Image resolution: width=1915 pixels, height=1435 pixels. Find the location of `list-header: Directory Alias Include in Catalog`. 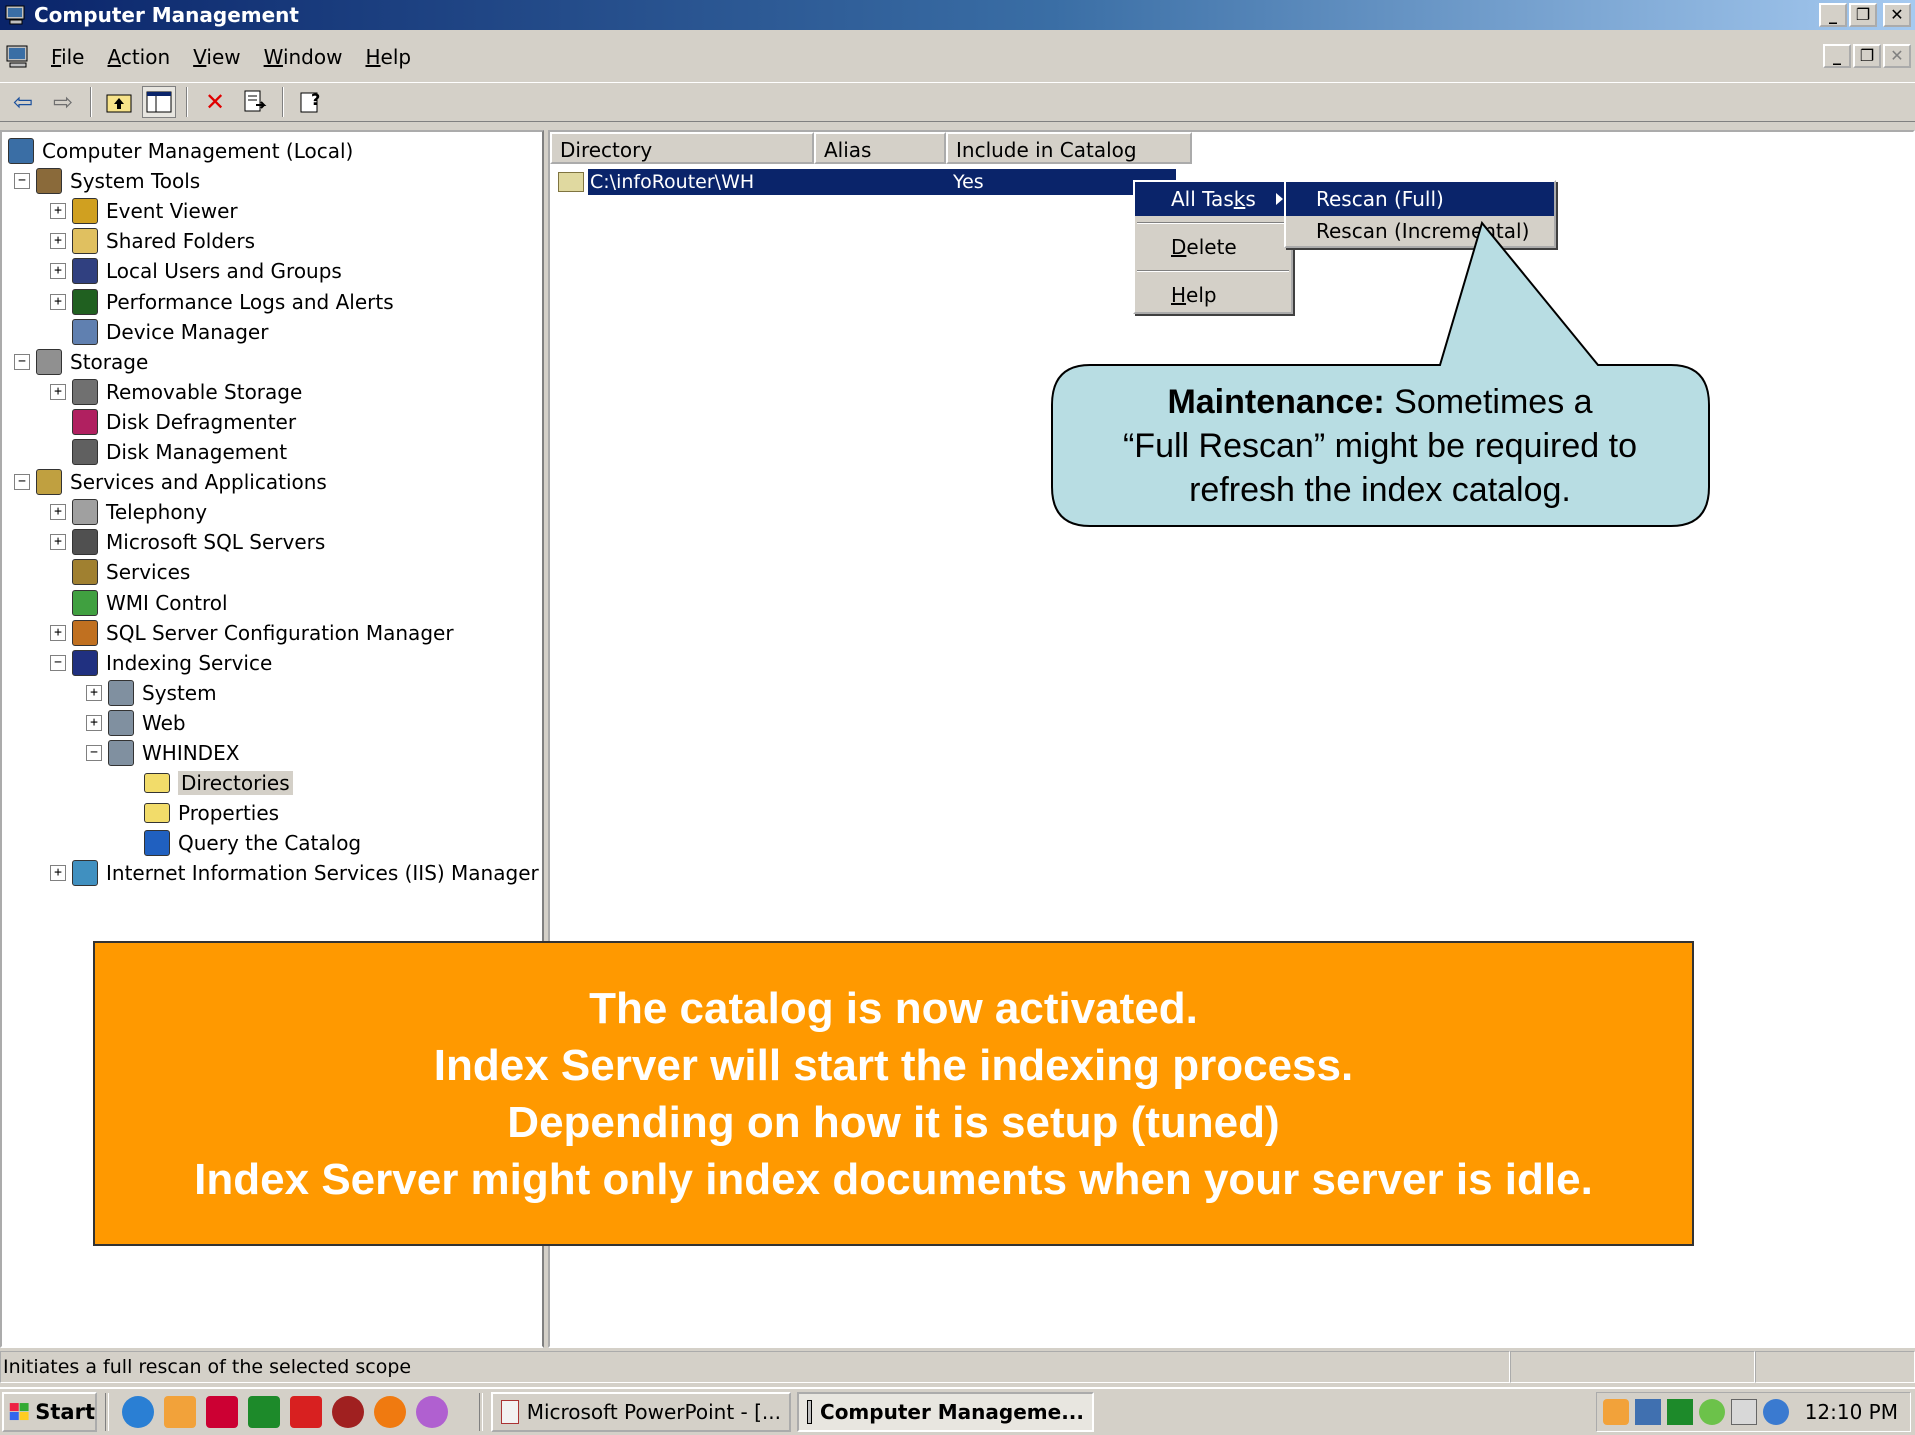

list-header: Directory Alias Include in Catalog is located at coordinates (871, 148).